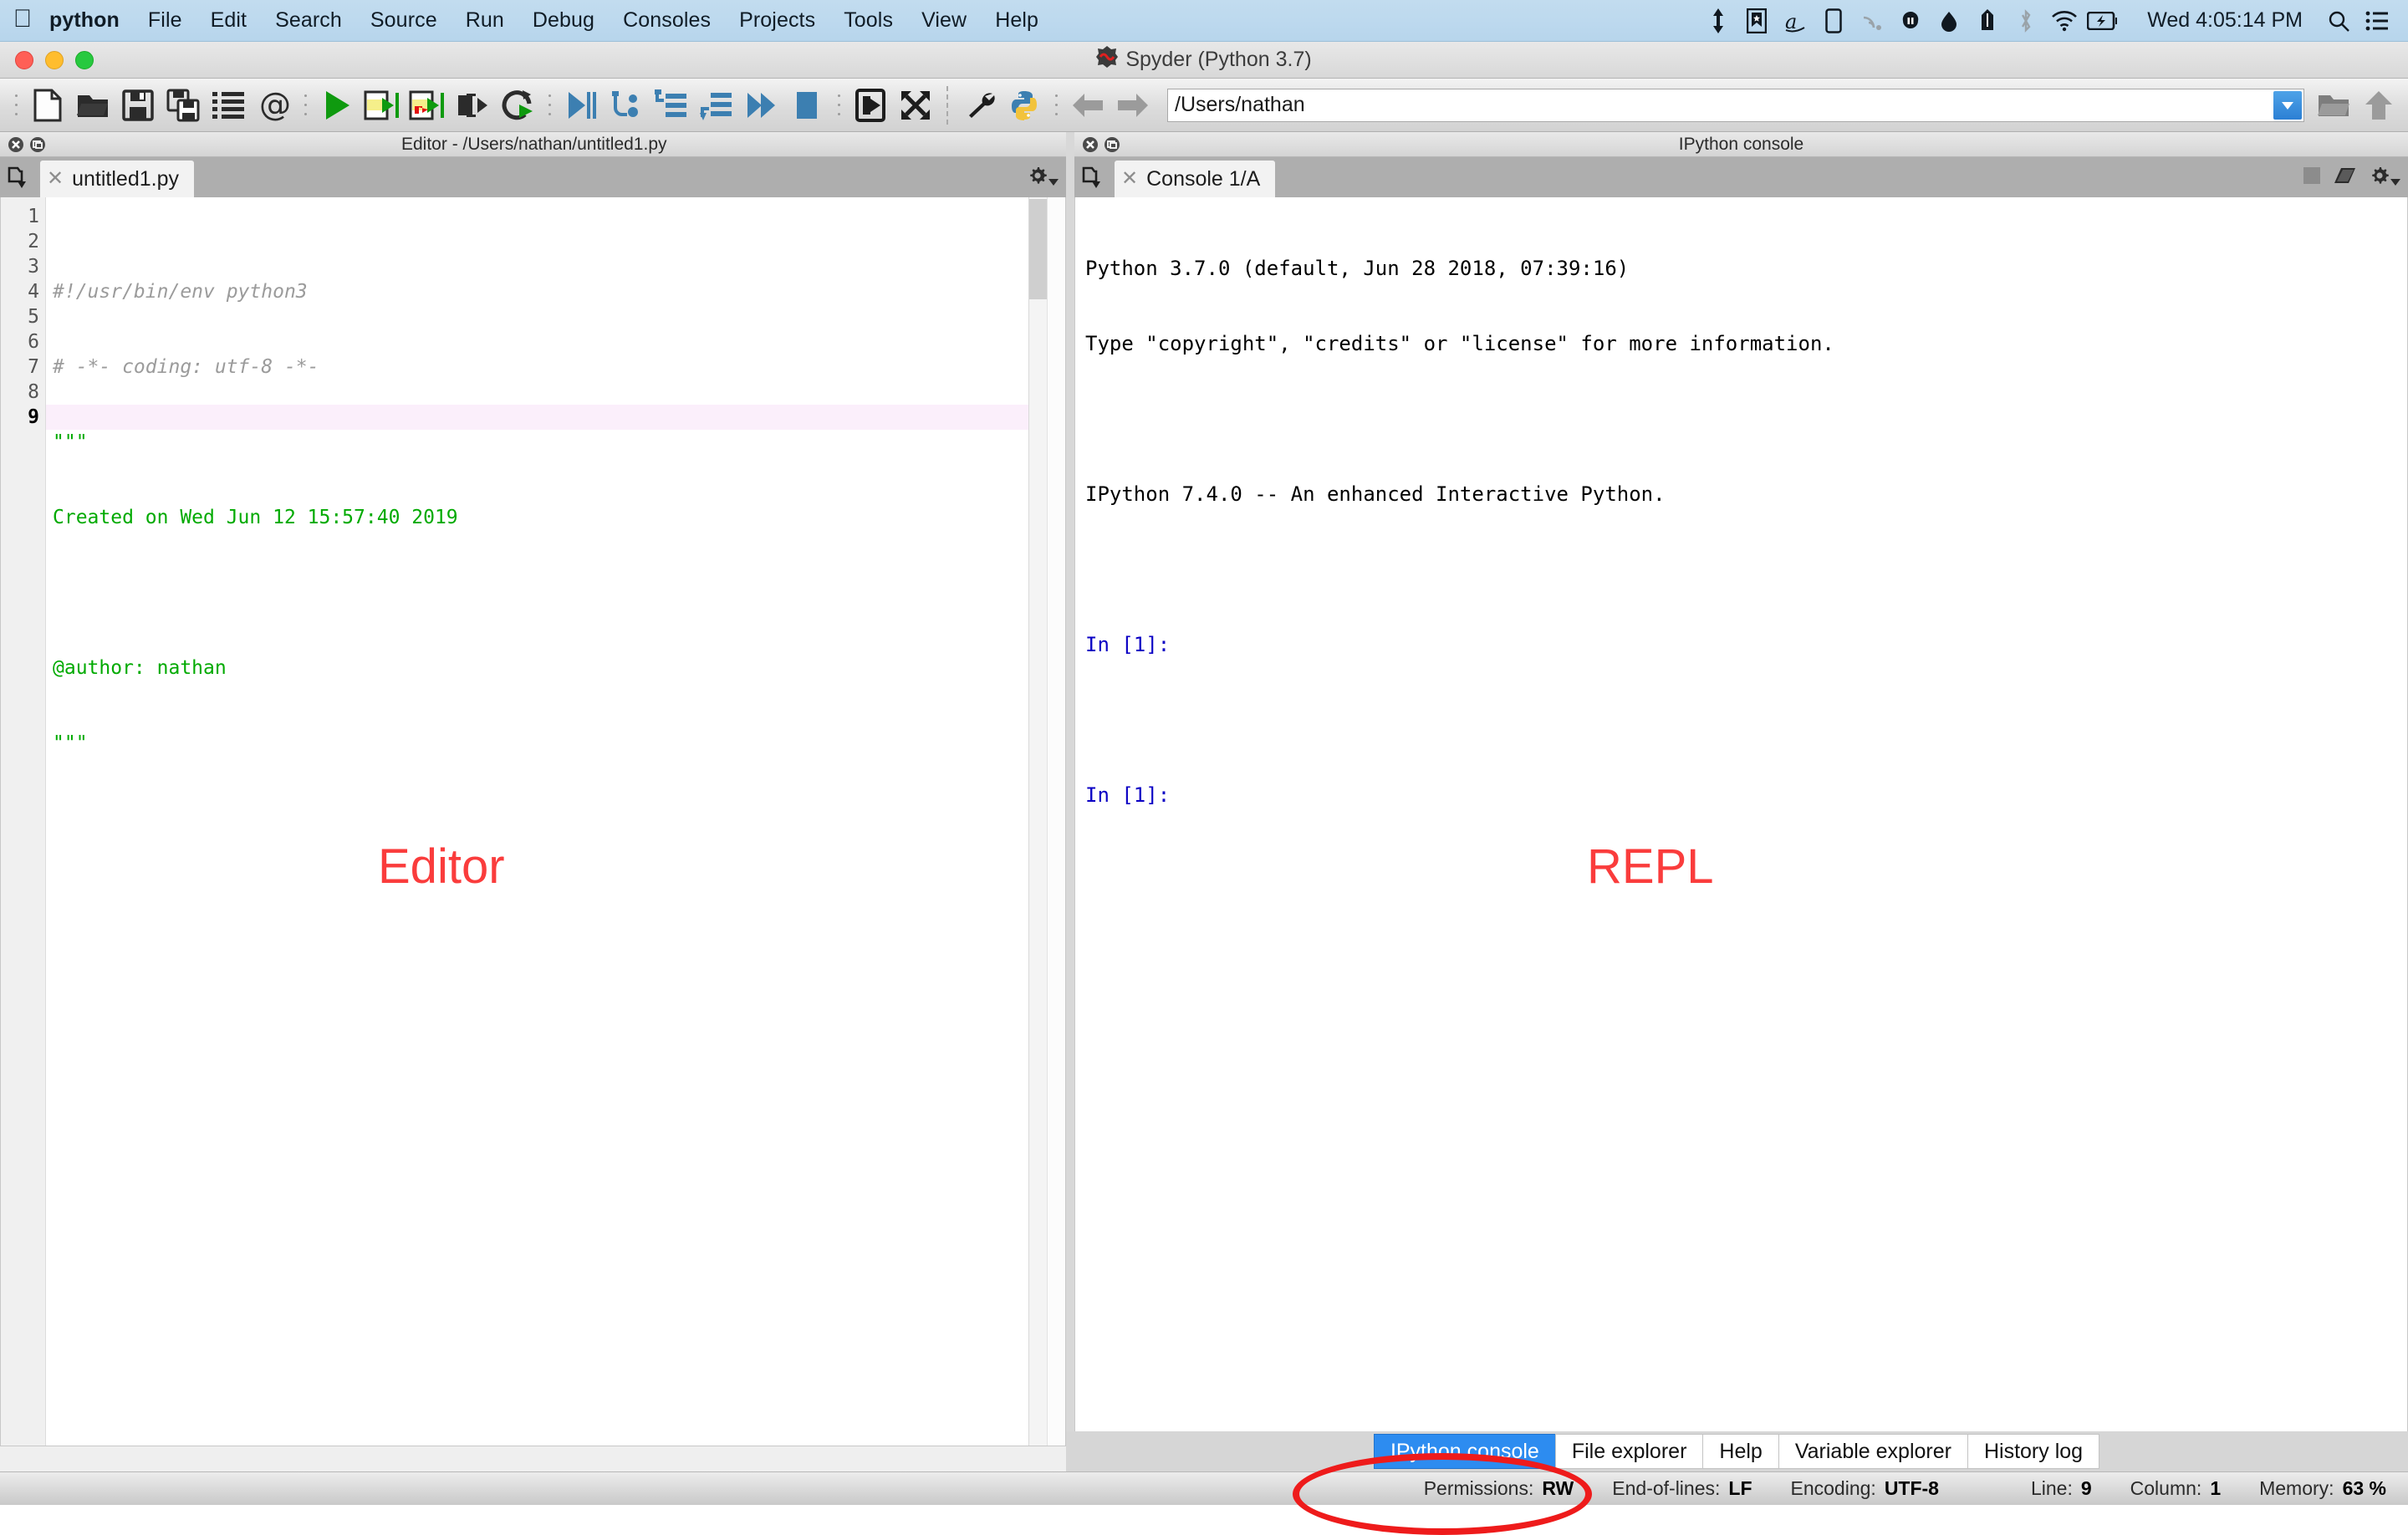  Describe the element at coordinates (427, 105) in the screenshot. I see `run-cell-advance-button` at that location.